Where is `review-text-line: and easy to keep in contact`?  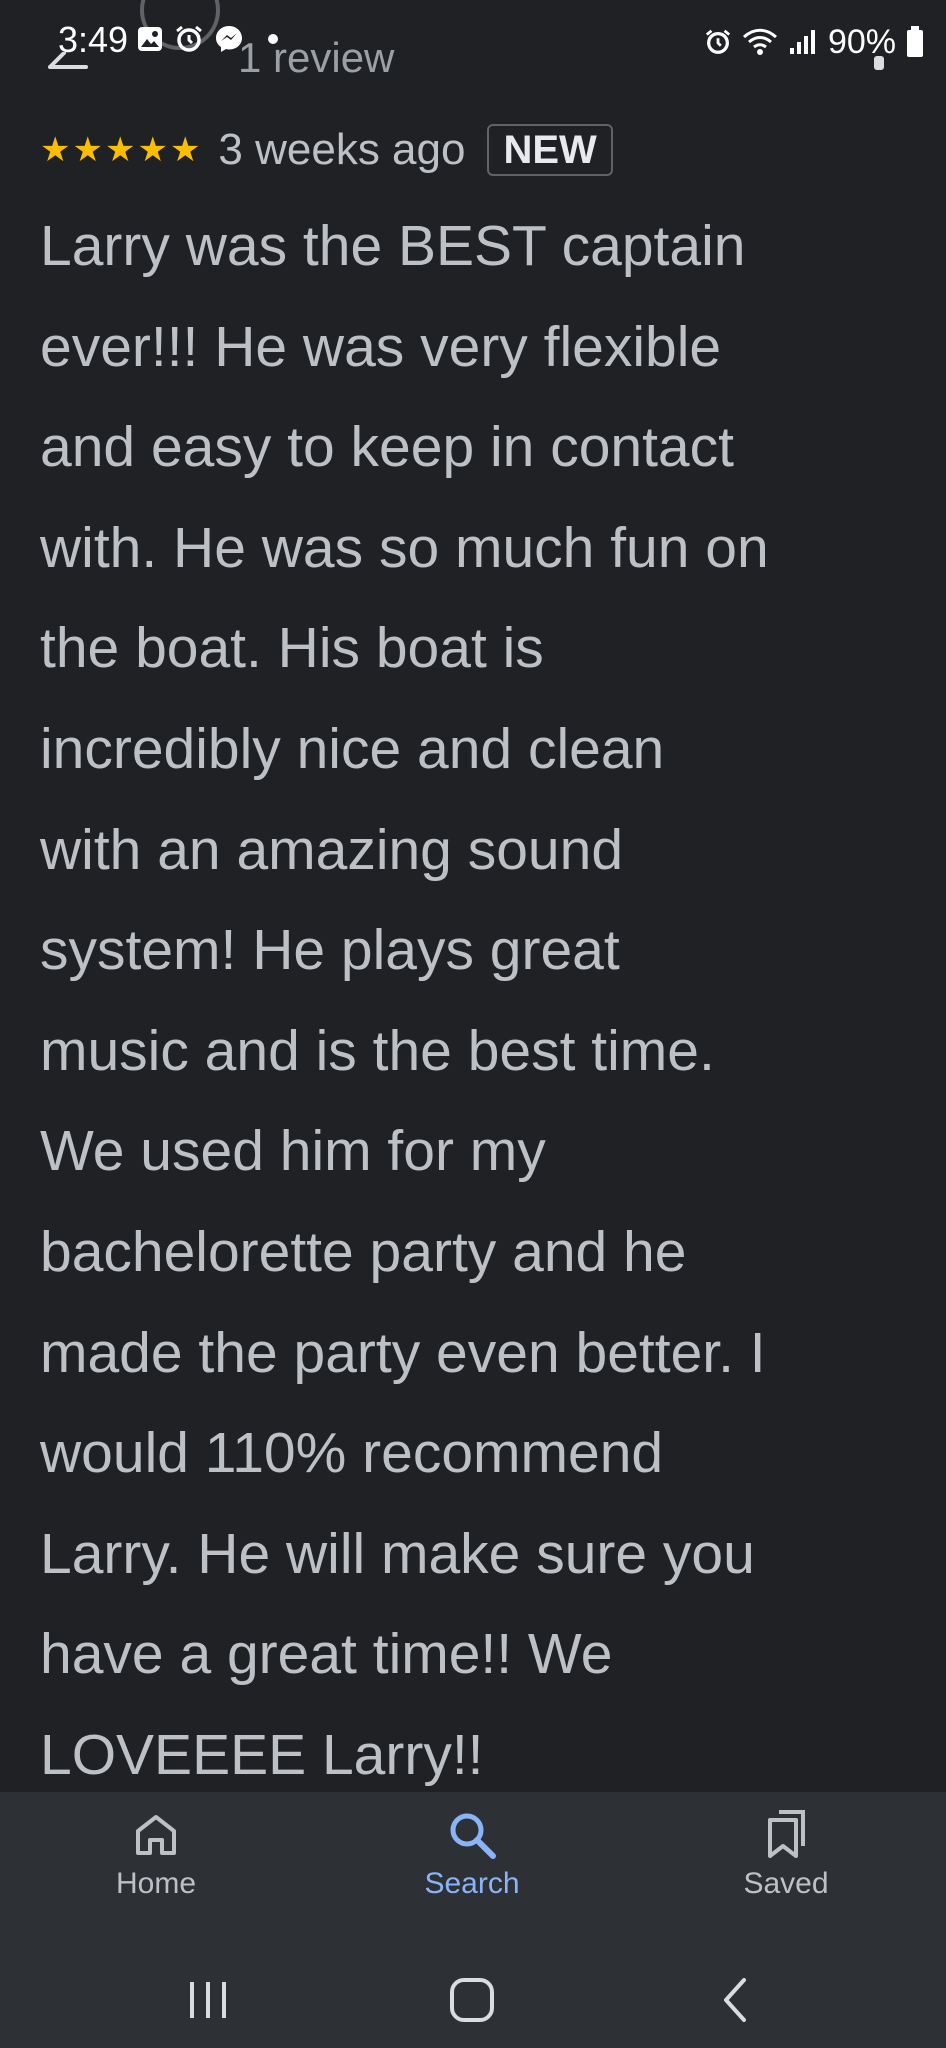
review-text-line: and easy to keep in contact is located at coordinates (387, 447).